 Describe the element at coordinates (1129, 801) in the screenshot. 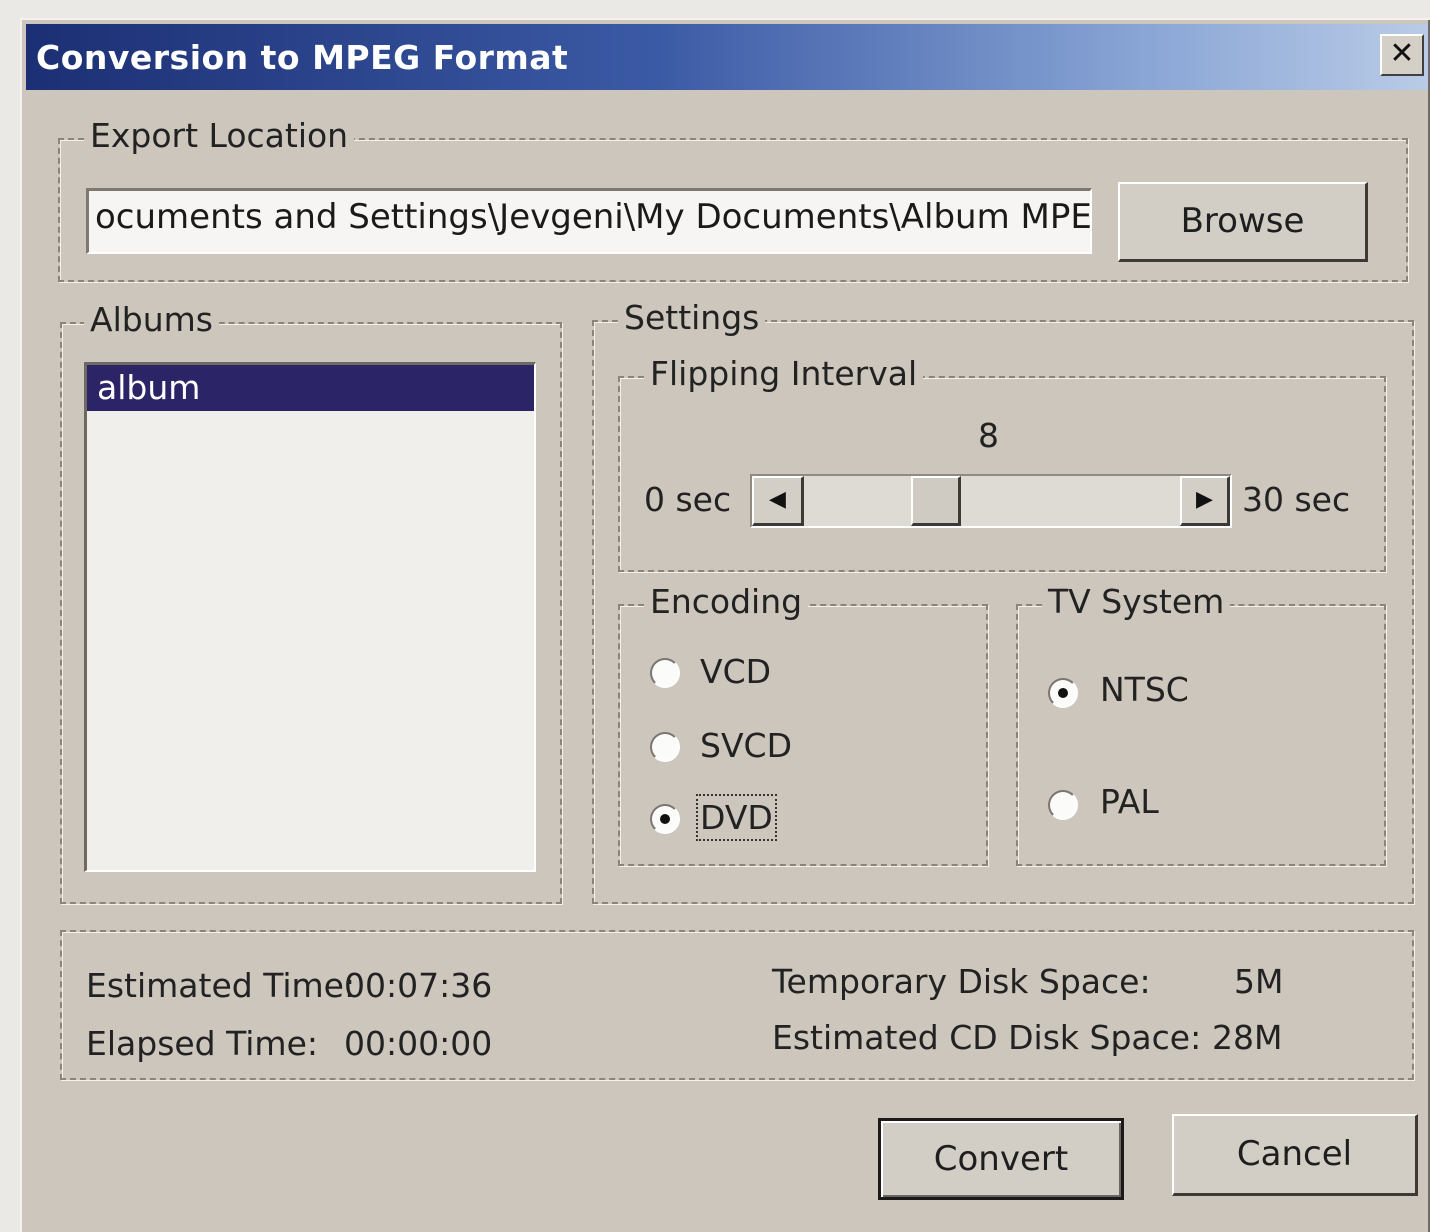

I see `tv-pal-label: PAL` at that location.